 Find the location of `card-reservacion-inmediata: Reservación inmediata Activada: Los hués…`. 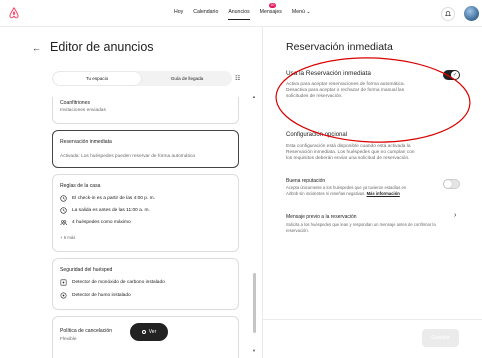

card-reservacion-inmediata: Reservación inmediata Activada: Los hués… is located at coordinates (145, 149).